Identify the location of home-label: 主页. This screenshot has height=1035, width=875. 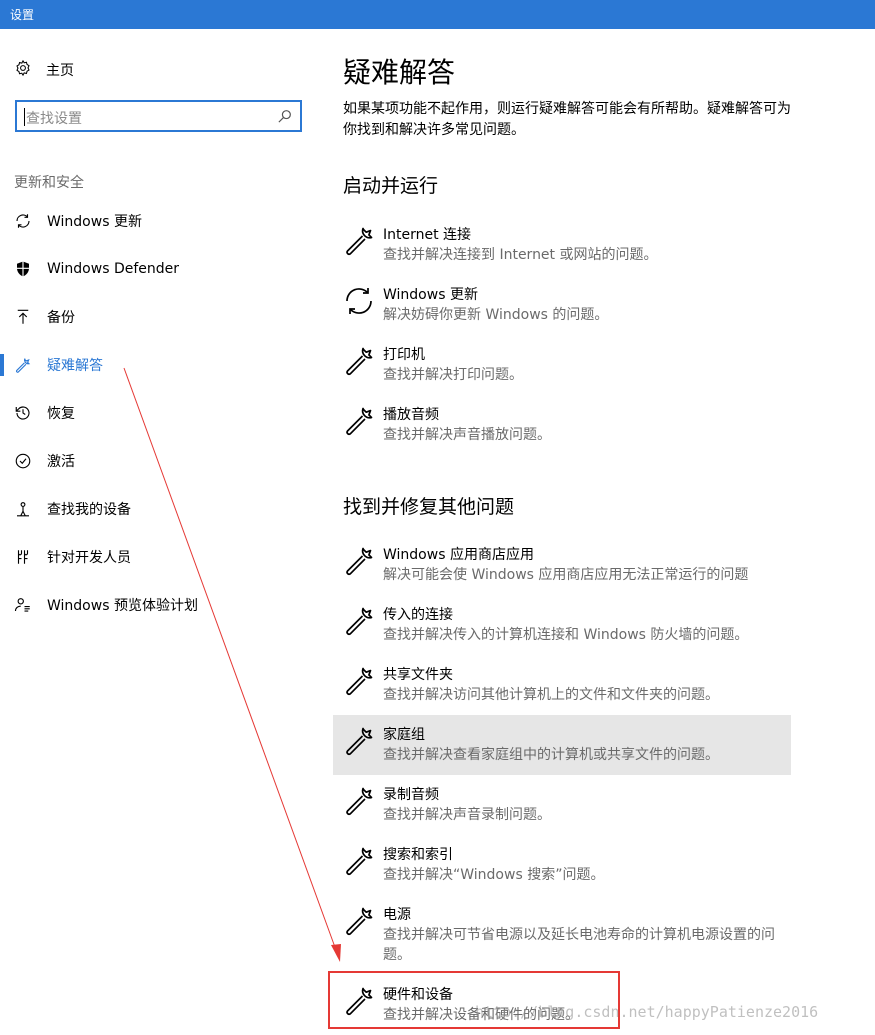
(60, 71).